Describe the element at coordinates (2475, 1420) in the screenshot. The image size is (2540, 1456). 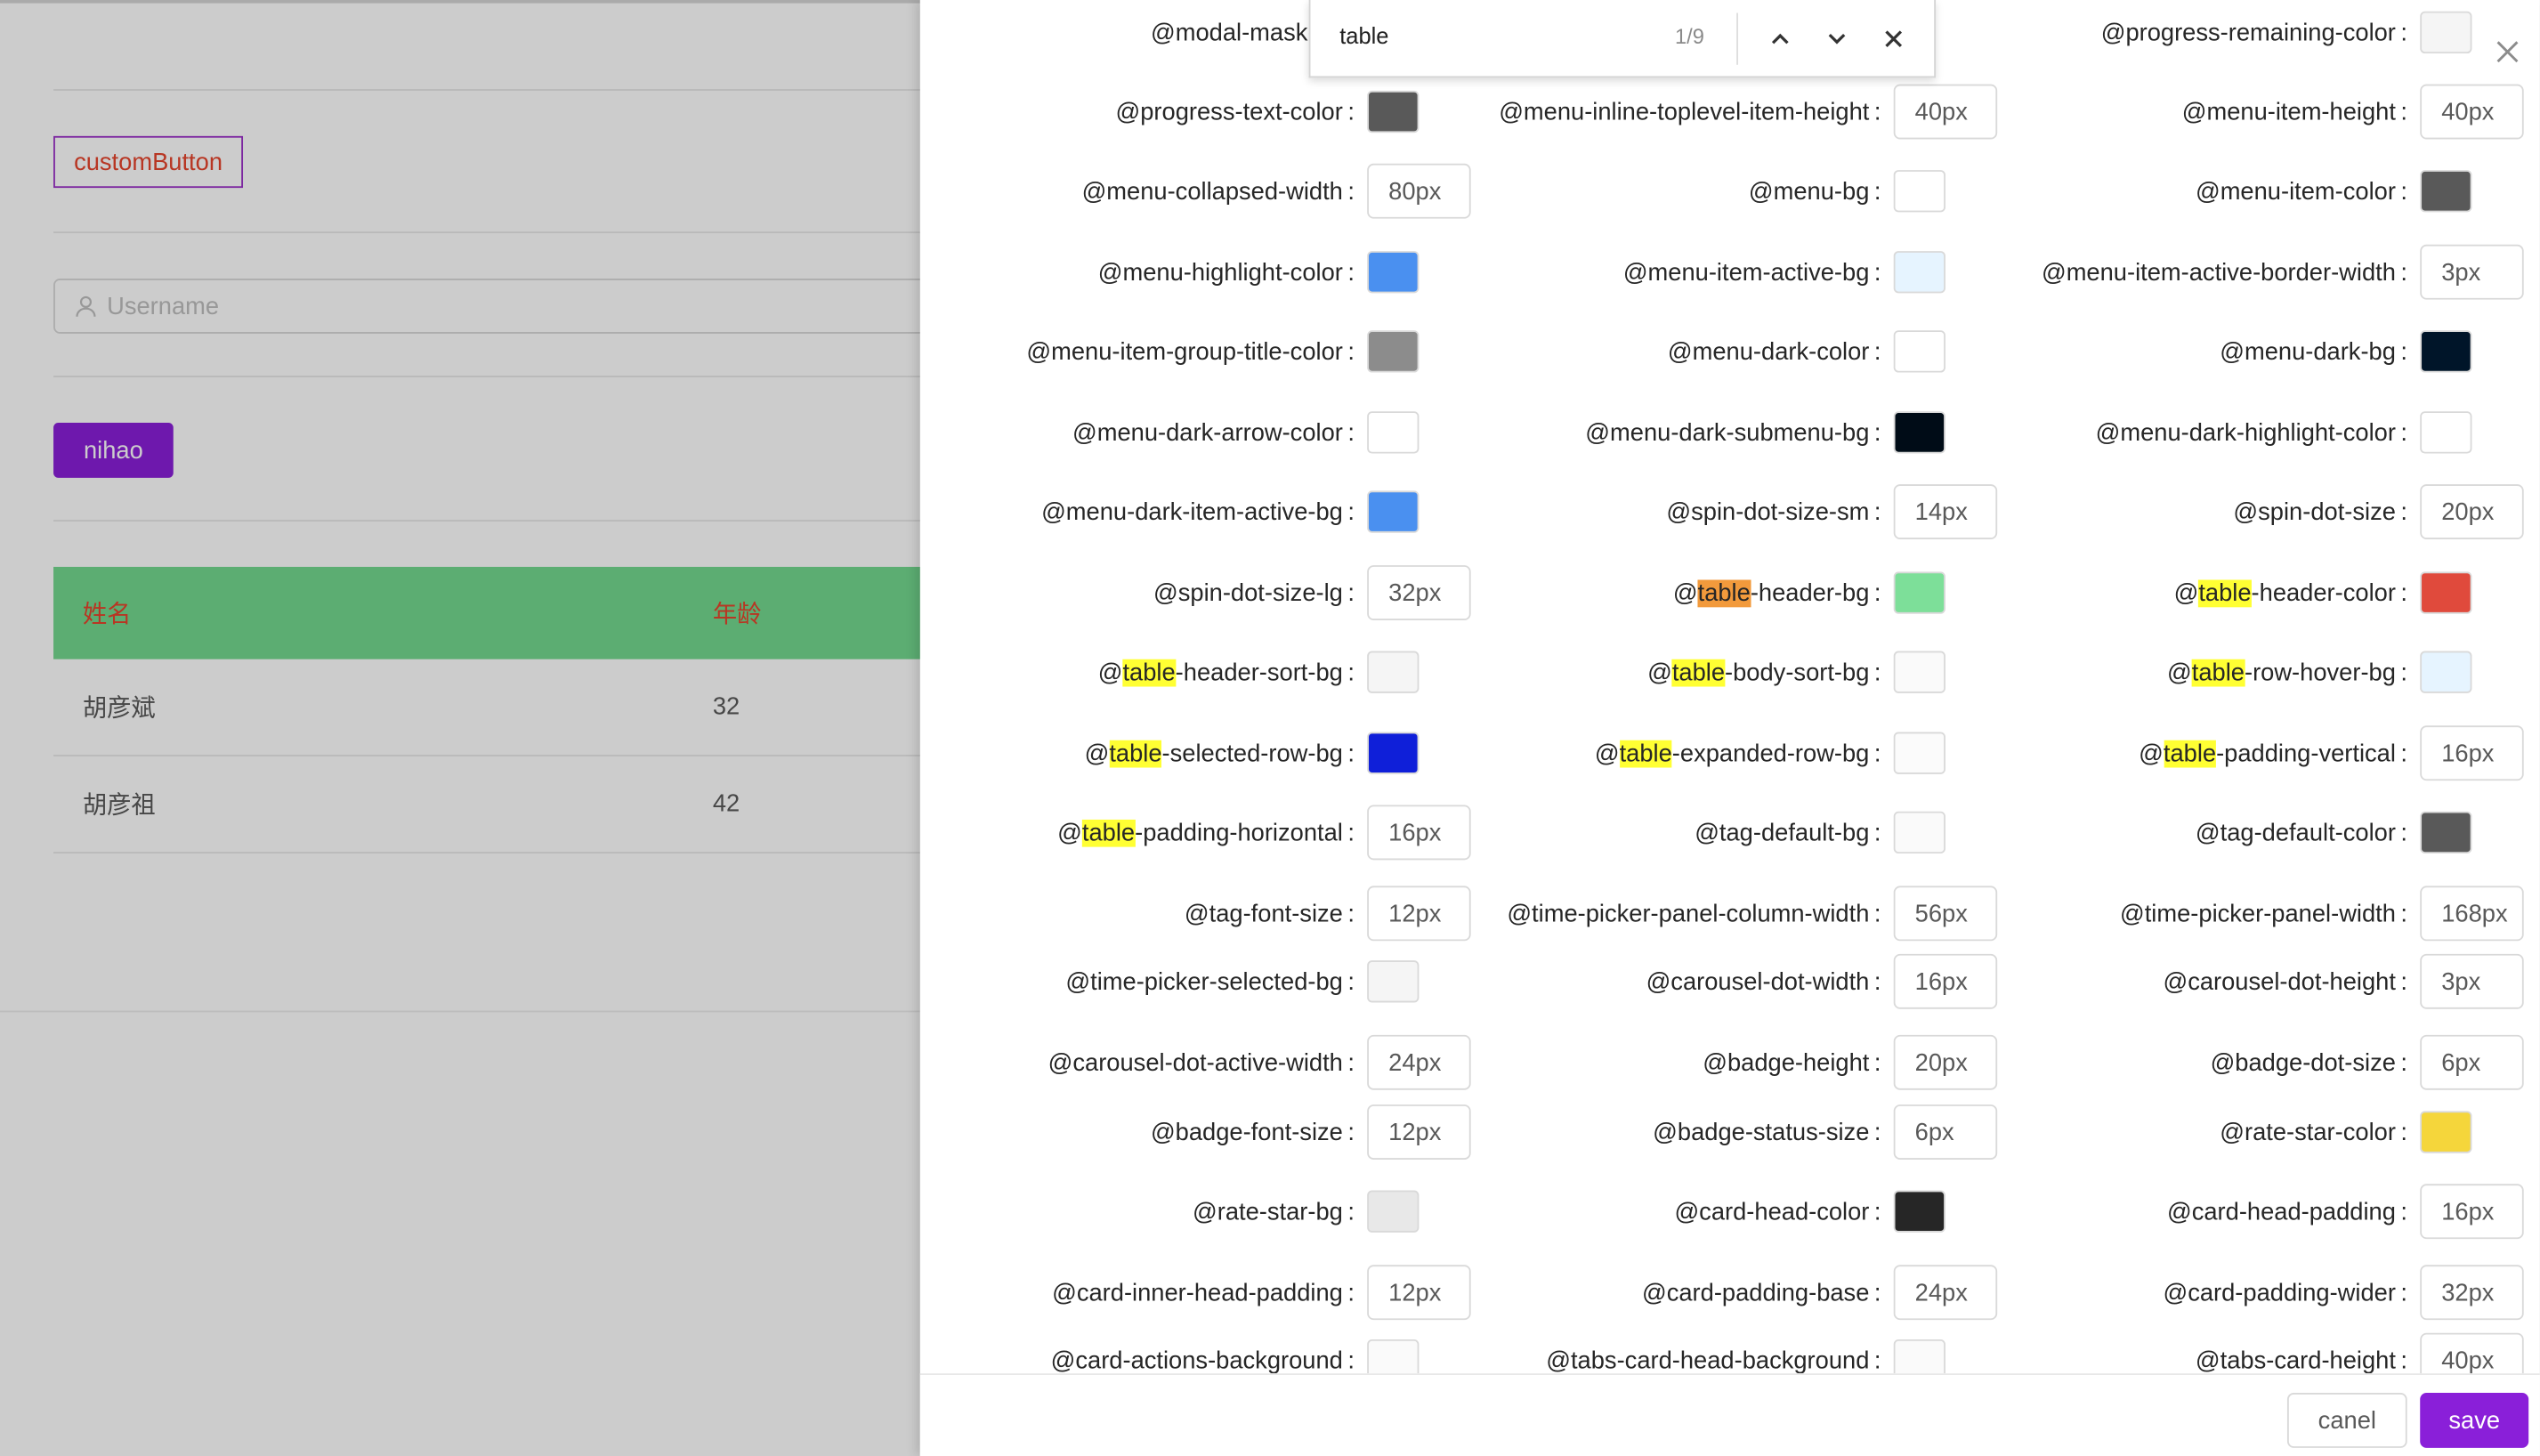
I see `save-button: save` at that location.